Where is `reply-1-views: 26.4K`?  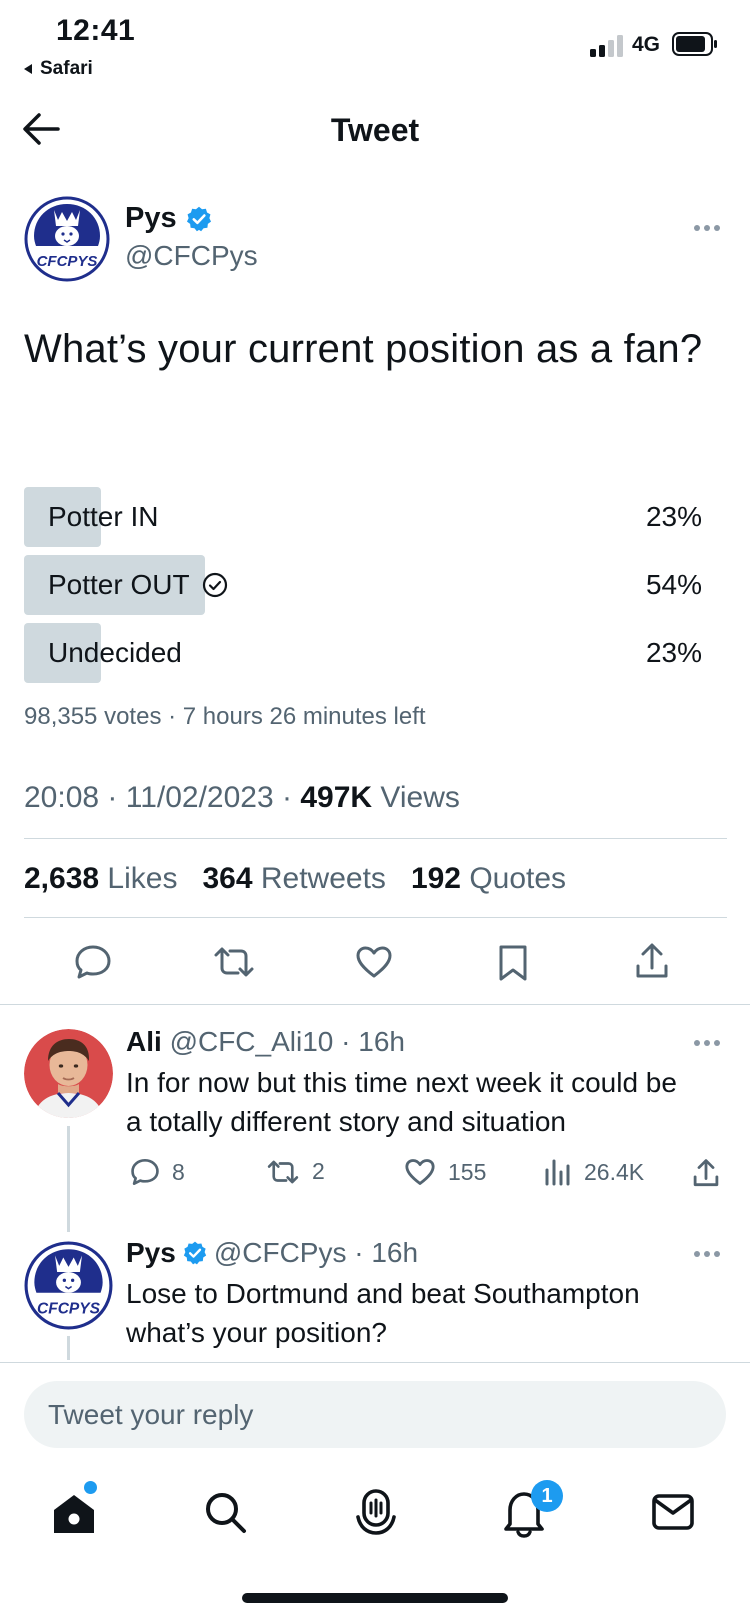
reply-1-views: 26.4K is located at coordinates (594, 1172).